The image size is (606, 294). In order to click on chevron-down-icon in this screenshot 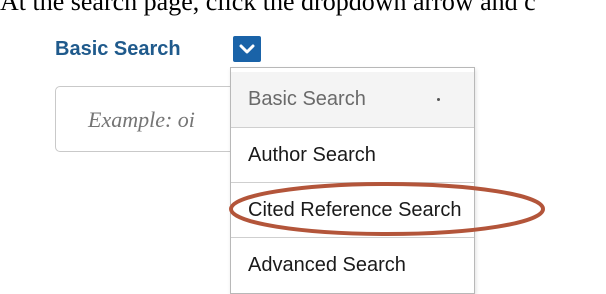, I will do `click(247, 49)`.